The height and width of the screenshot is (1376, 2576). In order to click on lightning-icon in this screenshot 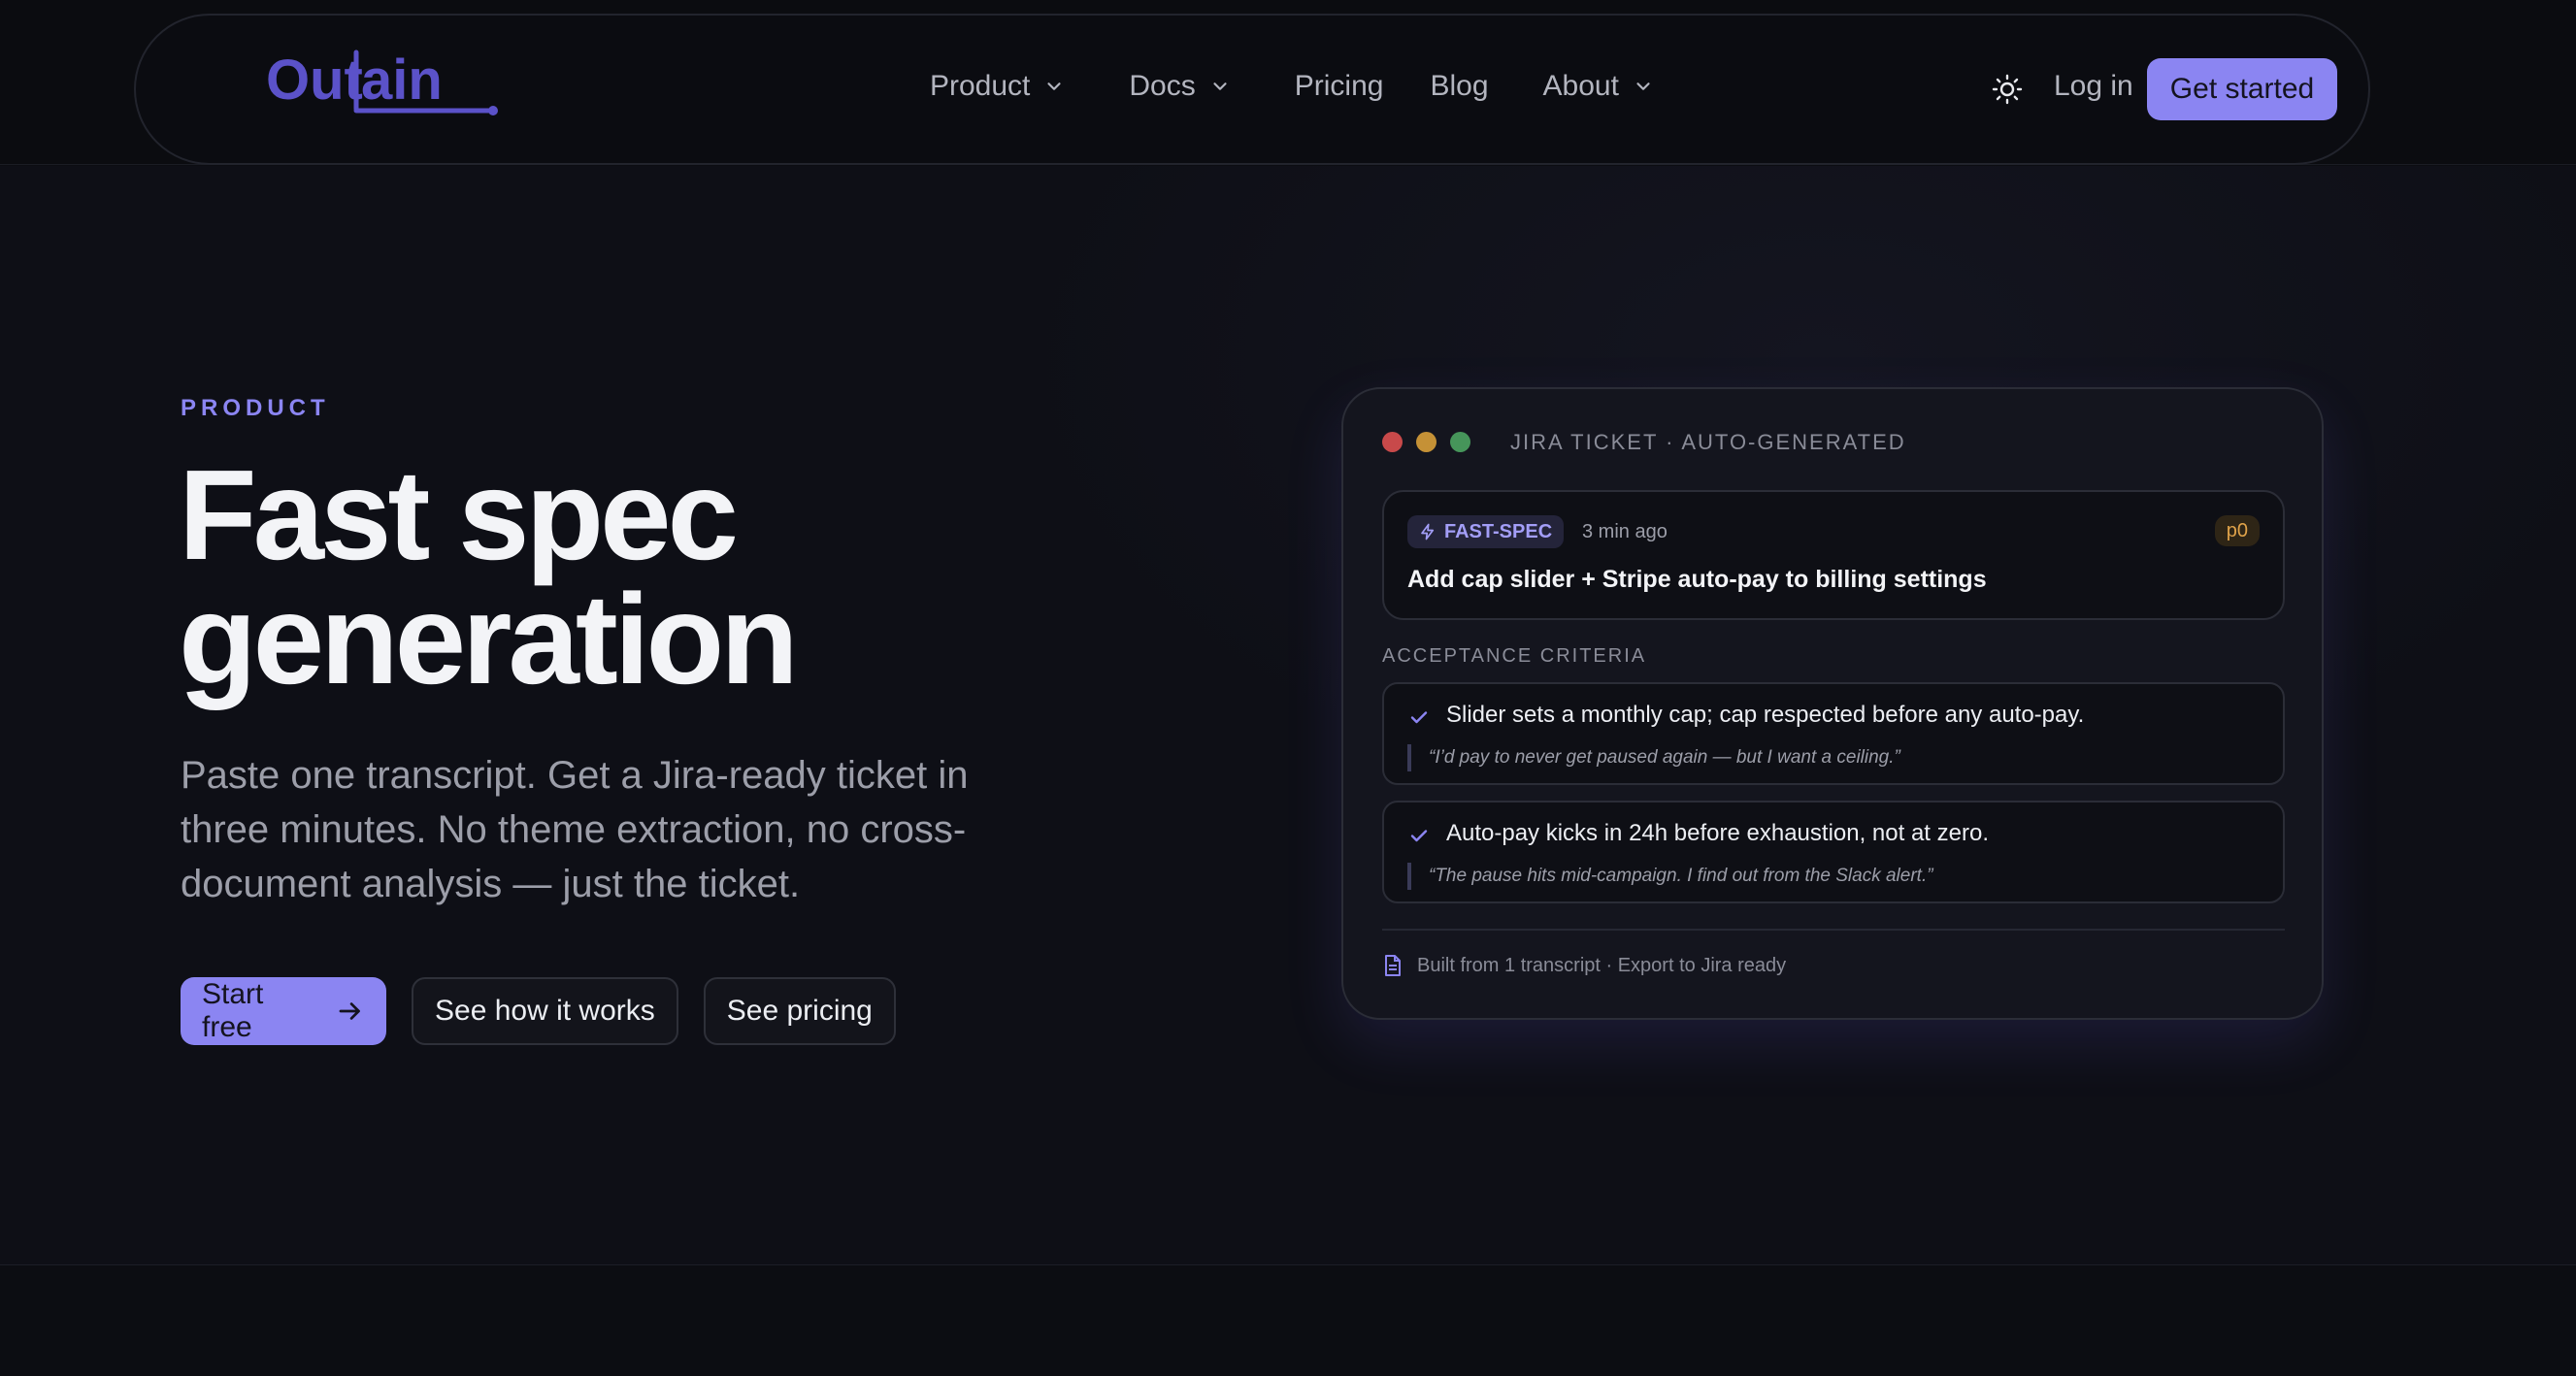, I will do `click(1428, 532)`.